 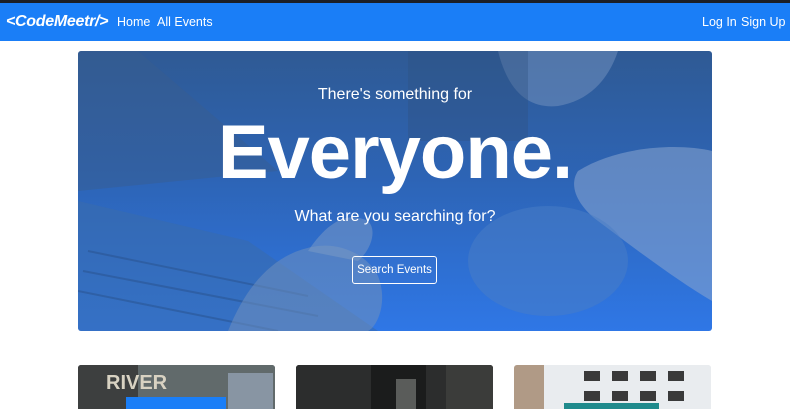 I want to click on card-sign-text: RIVER, so click(x=137, y=383).